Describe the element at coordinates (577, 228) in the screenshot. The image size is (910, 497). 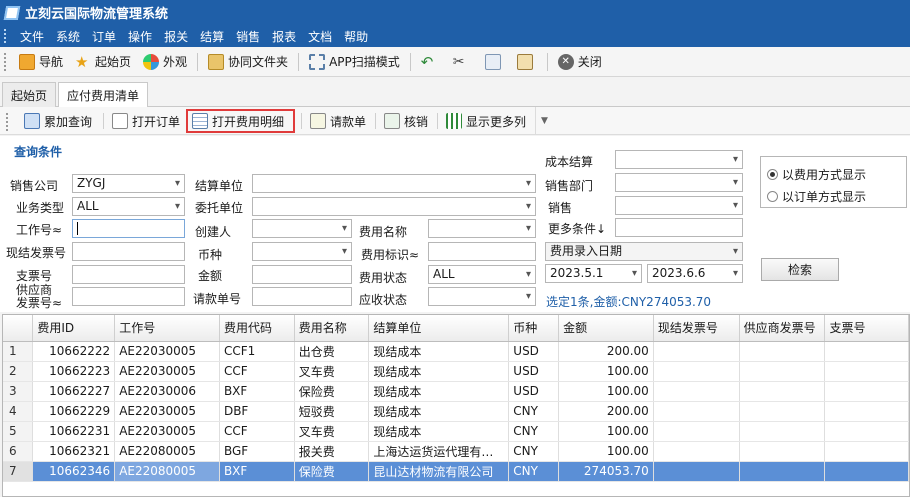
I see `more-conditions-label: 更多条件↓` at that location.